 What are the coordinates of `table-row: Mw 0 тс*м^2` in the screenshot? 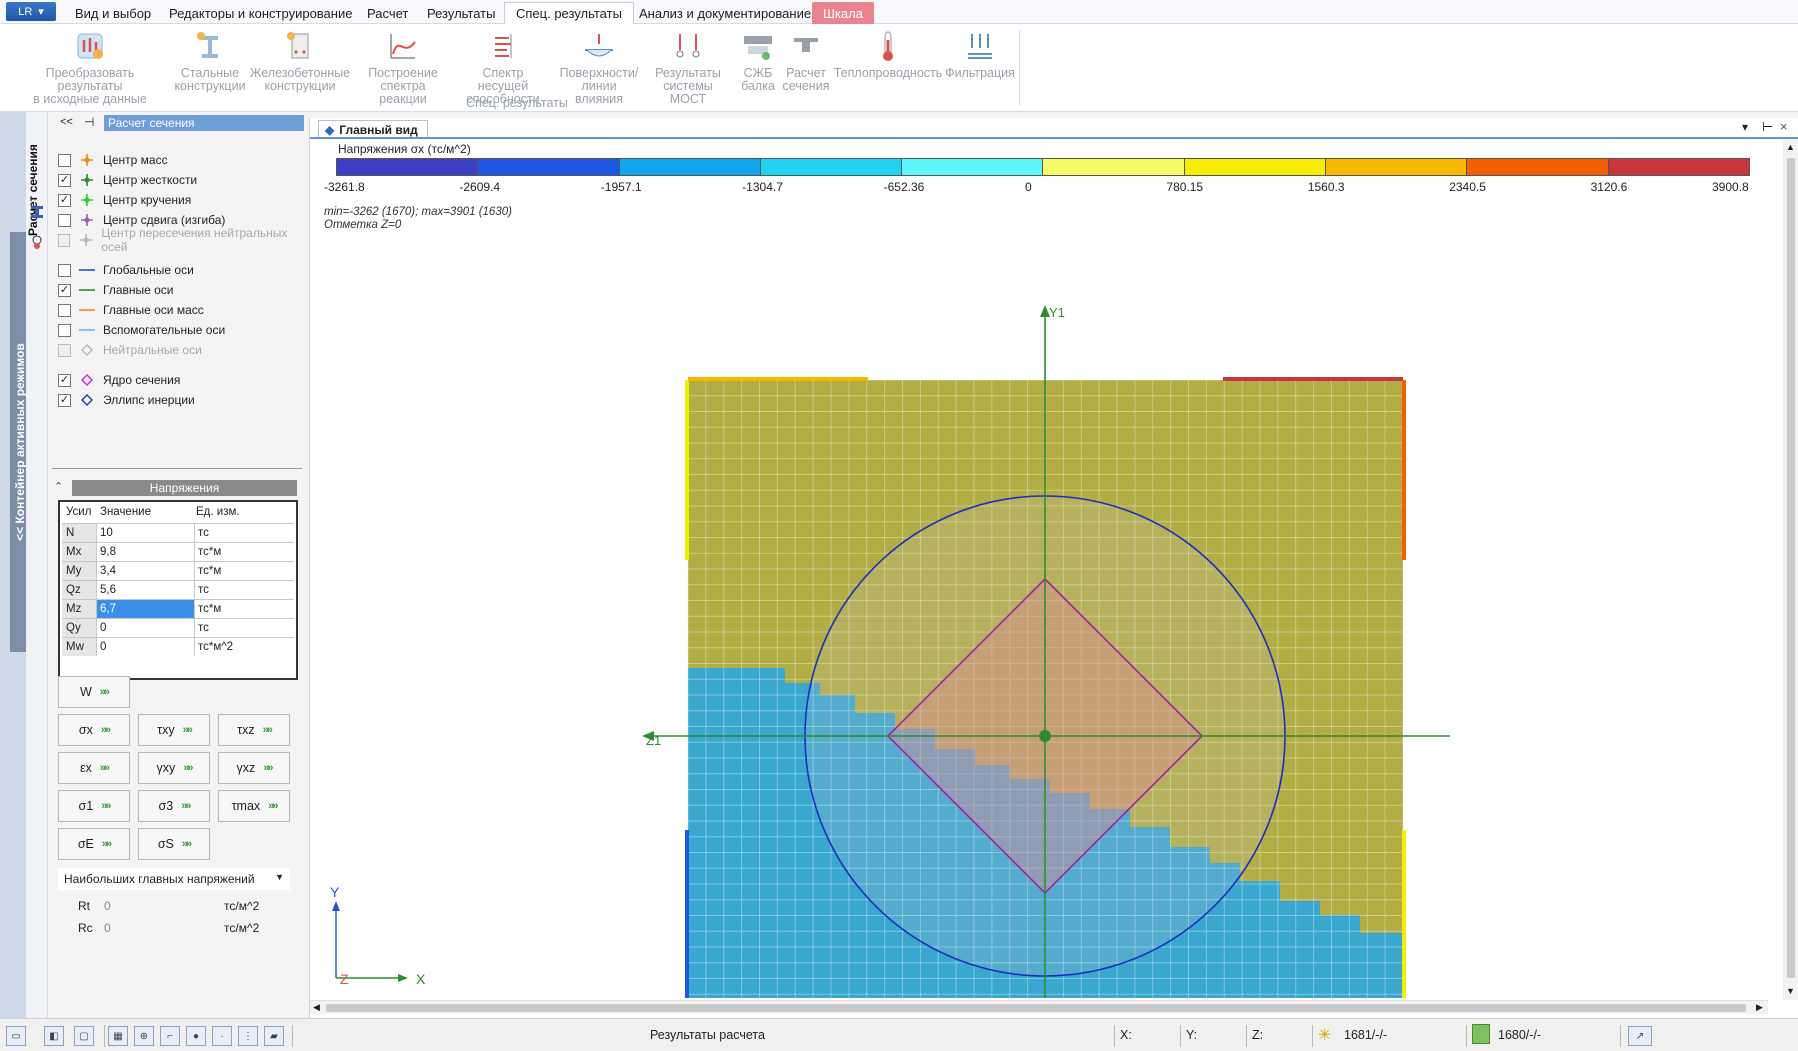 It's located at (178, 646).